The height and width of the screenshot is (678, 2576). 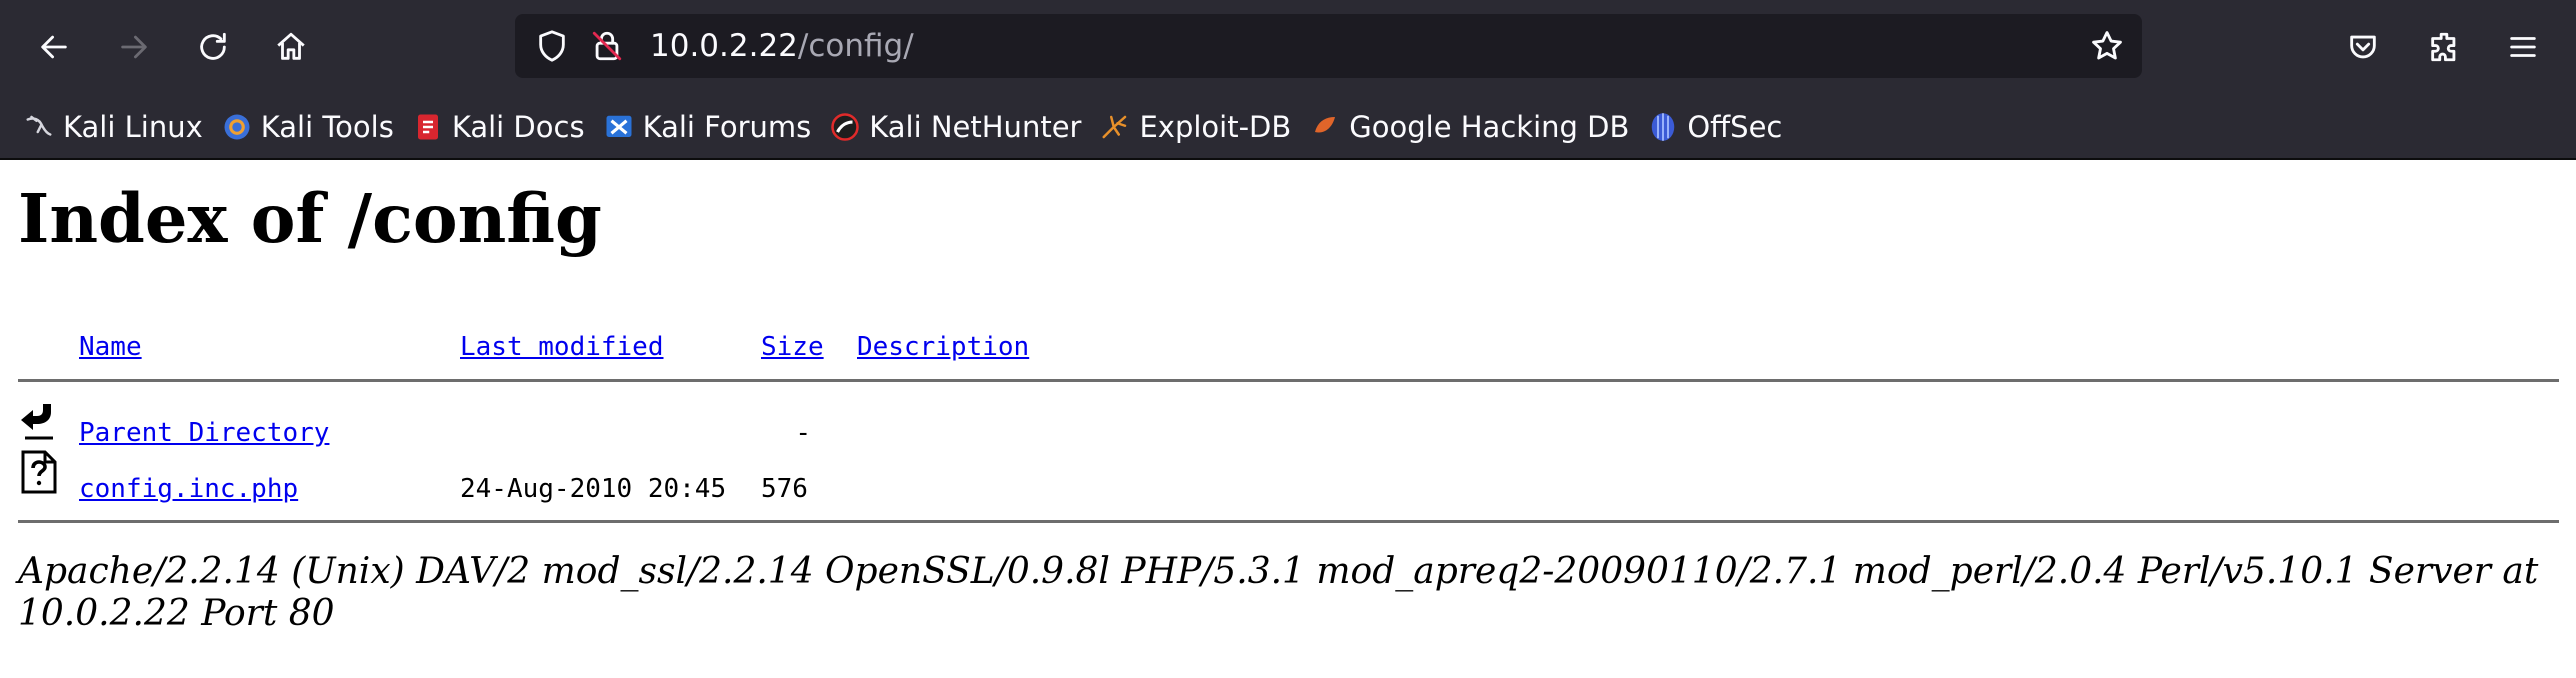 What do you see at coordinates (188, 489) in the screenshot?
I see `file-link-config-inc-php: config.inc.php` at bounding box center [188, 489].